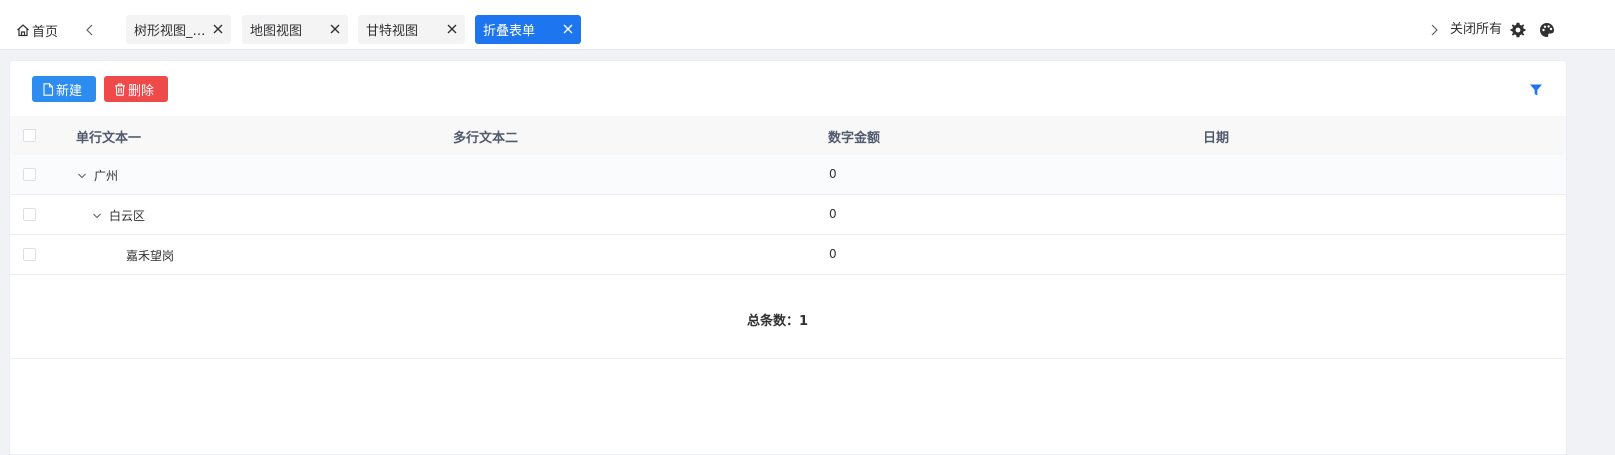 This screenshot has width=1615, height=455. Describe the element at coordinates (807, 30) in the screenshot. I see `tab-bar: 首页 树形视图_… 地图视图 甘特视图 折叠表单 关闭所有` at that location.